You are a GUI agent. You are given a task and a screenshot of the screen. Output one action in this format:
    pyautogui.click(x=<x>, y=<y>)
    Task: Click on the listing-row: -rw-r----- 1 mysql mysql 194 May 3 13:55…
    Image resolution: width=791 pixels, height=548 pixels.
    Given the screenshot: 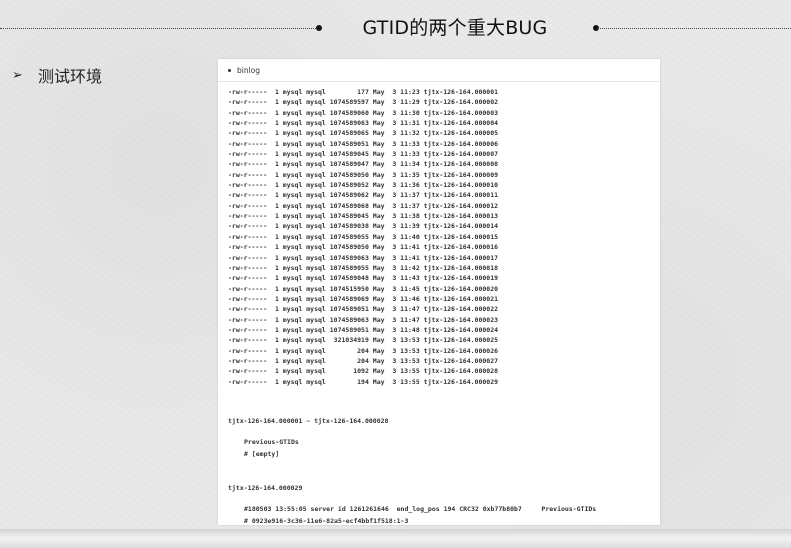 What is the action you would take?
    pyautogui.click(x=363, y=381)
    